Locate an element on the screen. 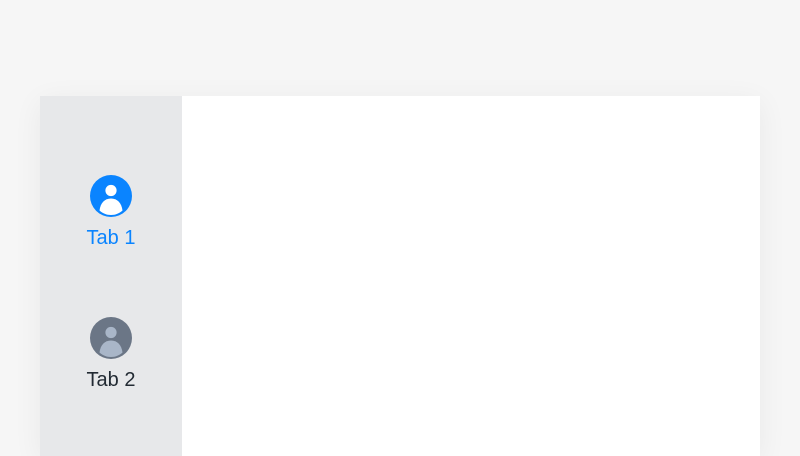 This screenshot has height=456, width=800. tab-rail: Tab 1 Tab 2 is located at coordinates (111, 276).